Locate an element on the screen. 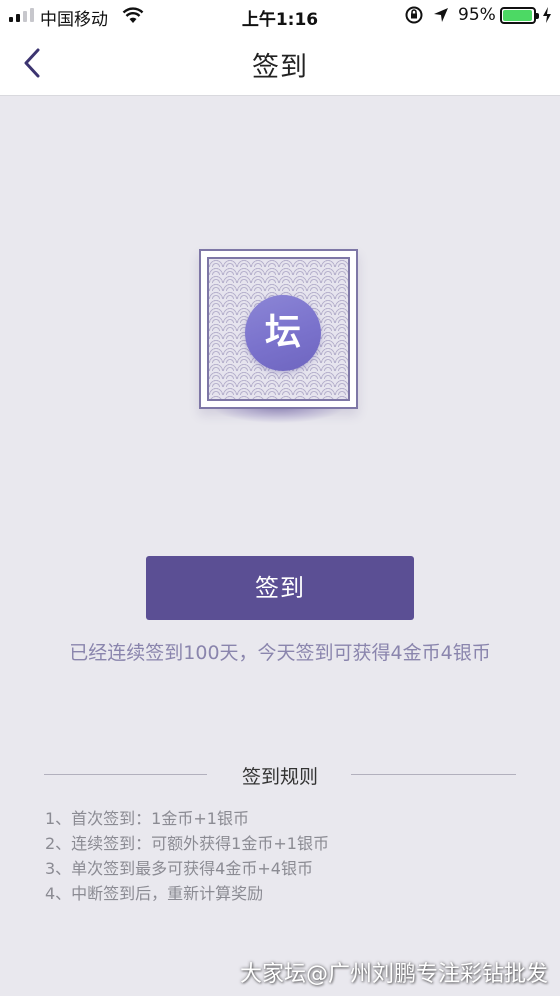 This screenshot has width=560, height=996. rules-header: 签到规则 is located at coordinates (280, 775).